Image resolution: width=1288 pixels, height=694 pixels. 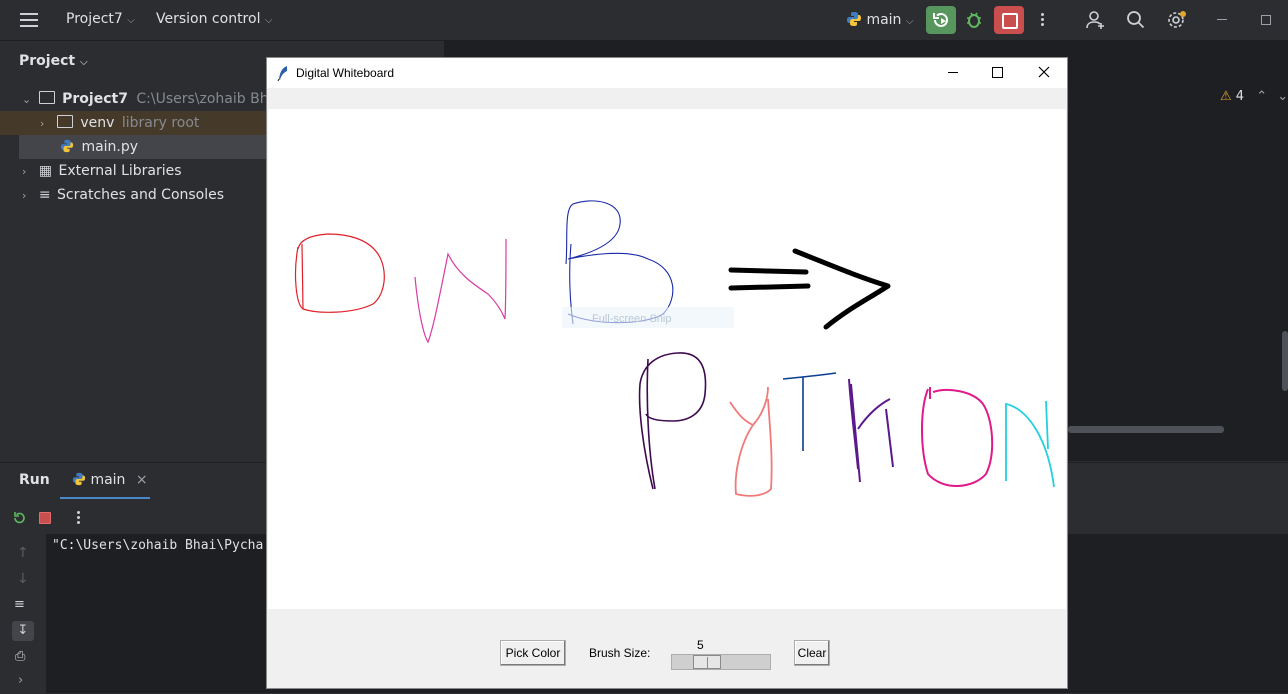 What do you see at coordinates (644, 20) in the screenshot?
I see `ide-toolbar: Project7 ⌵ Version control ⌵ main ⌵` at bounding box center [644, 20].